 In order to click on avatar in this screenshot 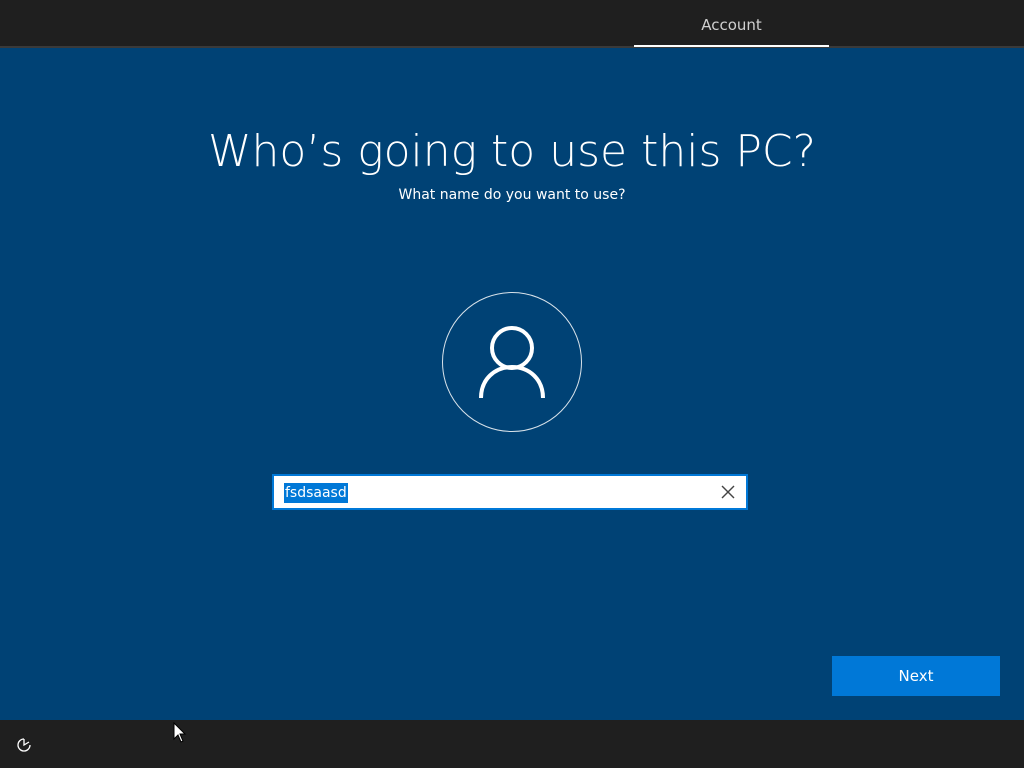, I will do `click(512, 362)`.